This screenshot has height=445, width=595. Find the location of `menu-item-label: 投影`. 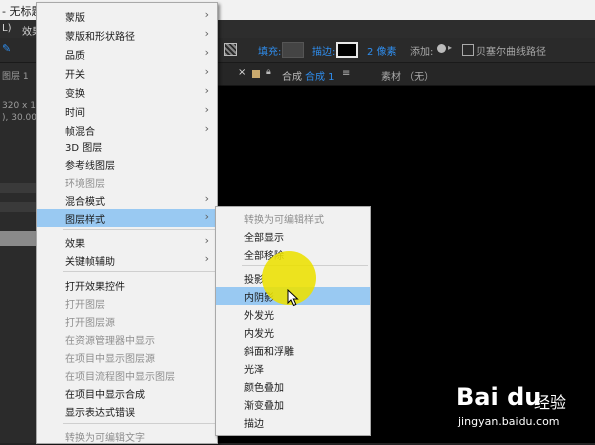

menu-item-label: 投影 is located at coordinates (254, 280).